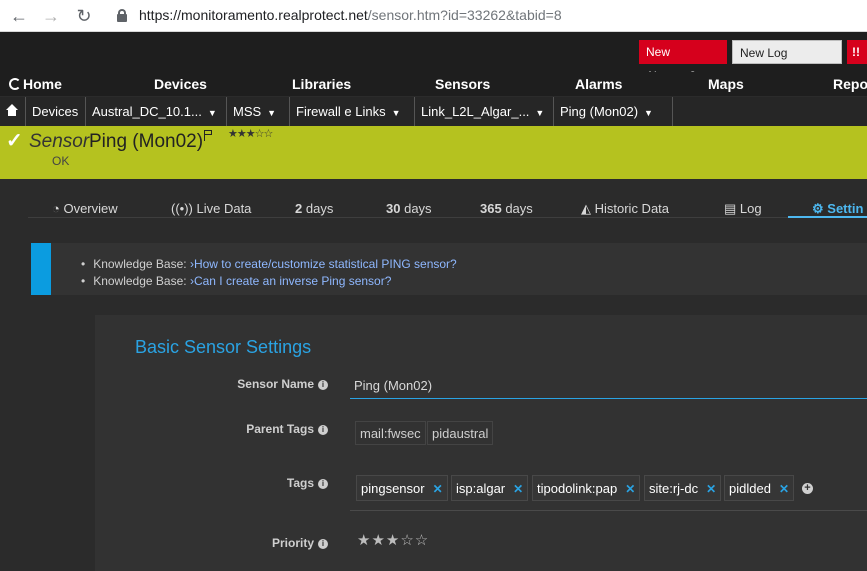  I want to click on home-icon, so click(12, 111).